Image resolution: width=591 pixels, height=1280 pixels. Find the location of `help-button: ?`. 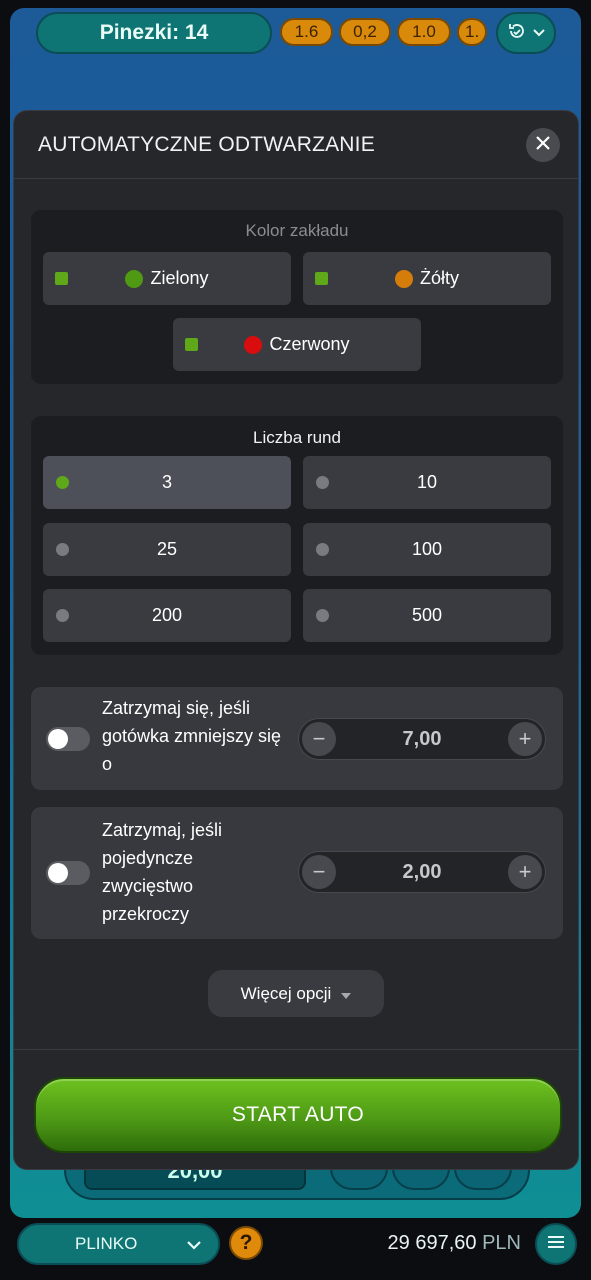

help-button: ? is located at coordinates (246, 1243).